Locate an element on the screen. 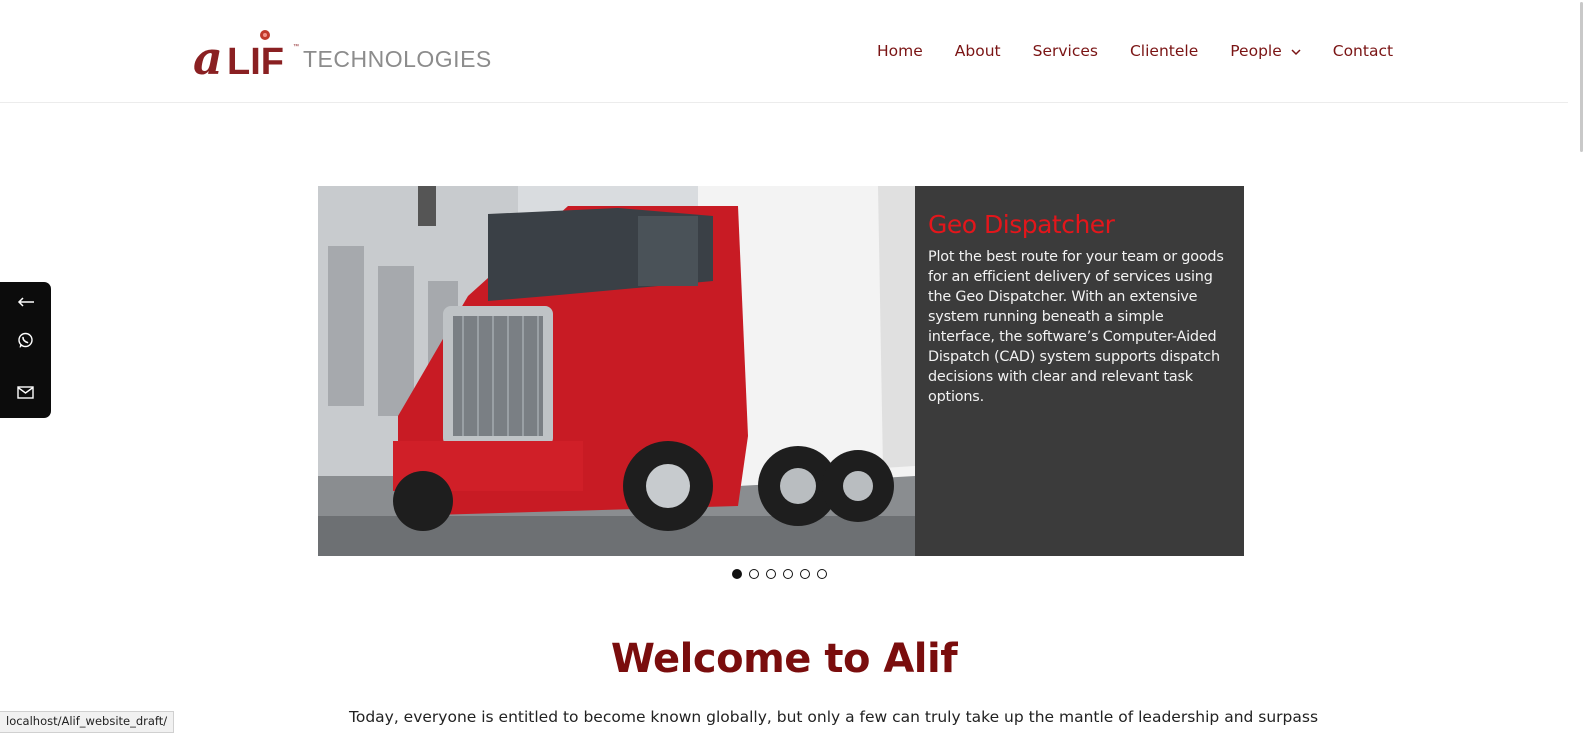  collapse-bar-button is located at coordinates (25, 302).